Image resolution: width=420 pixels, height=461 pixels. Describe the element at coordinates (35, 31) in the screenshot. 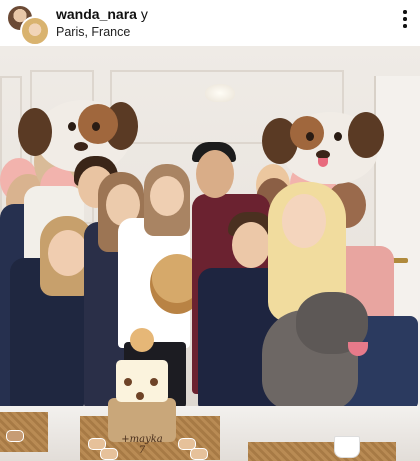

I see `avatar` at that location.